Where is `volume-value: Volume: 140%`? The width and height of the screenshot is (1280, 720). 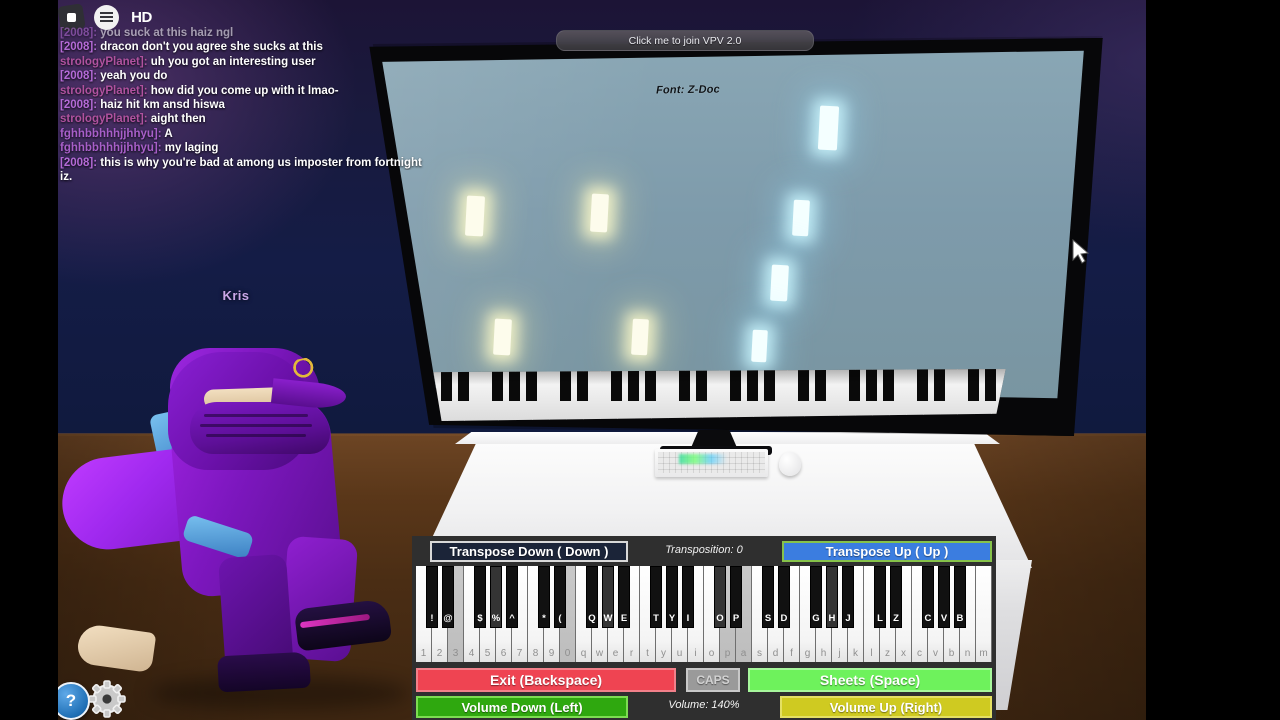 volume-value: Volume: 140% is located at coordinates (704, 705).